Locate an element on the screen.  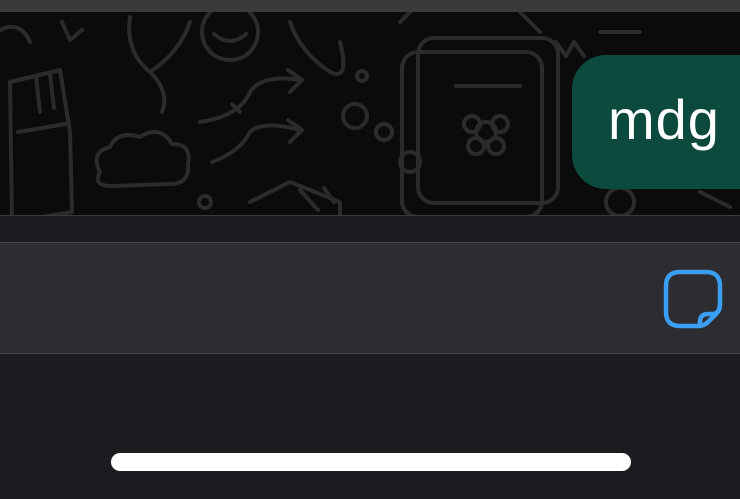
message-text: mdg is located at coordinates (664, 119).